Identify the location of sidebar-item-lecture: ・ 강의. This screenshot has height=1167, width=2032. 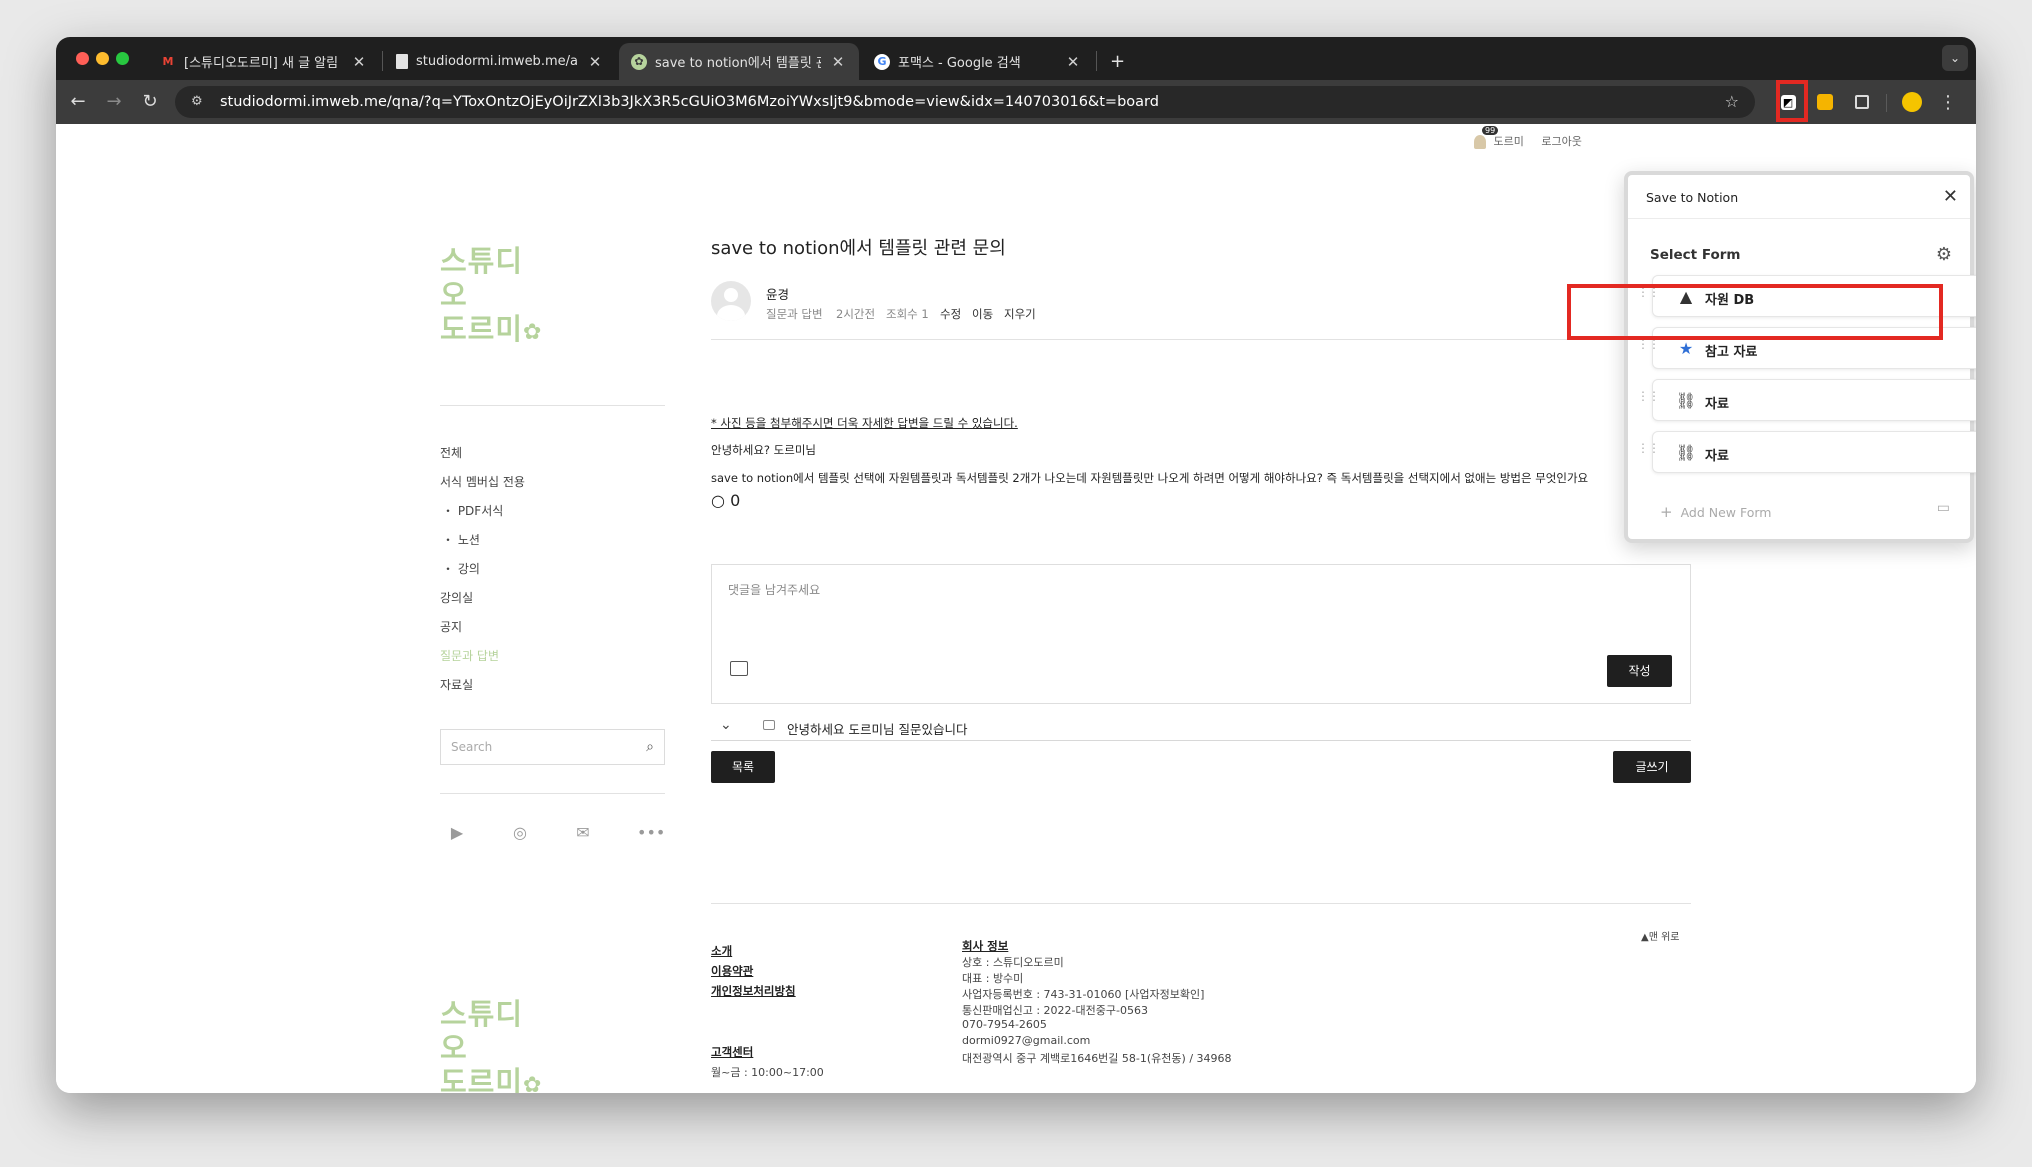
(461, 568).